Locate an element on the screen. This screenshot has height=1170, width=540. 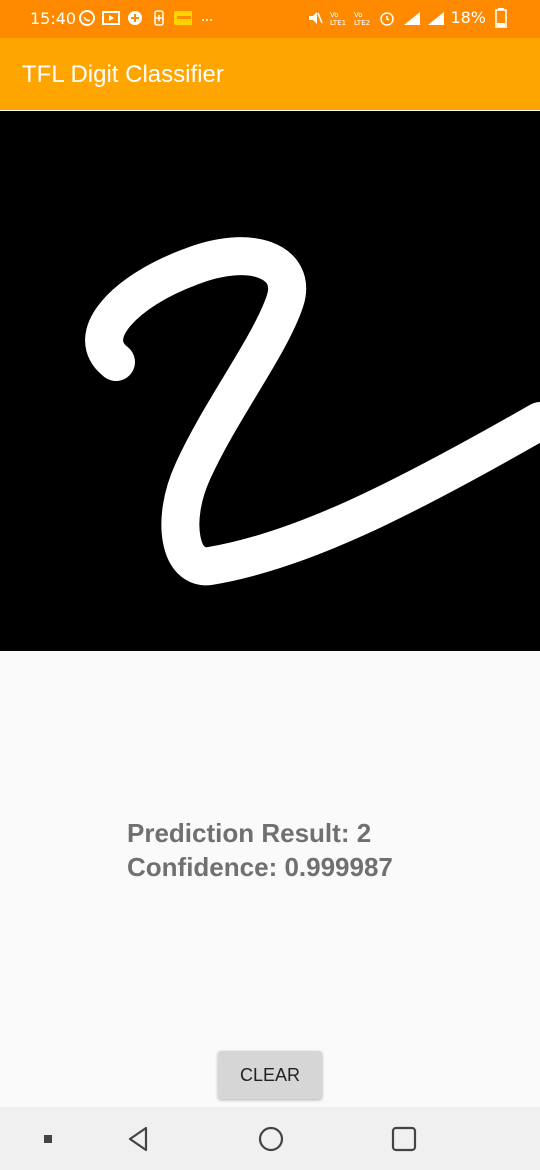
notification-icon is located at coordinates (183, 18).